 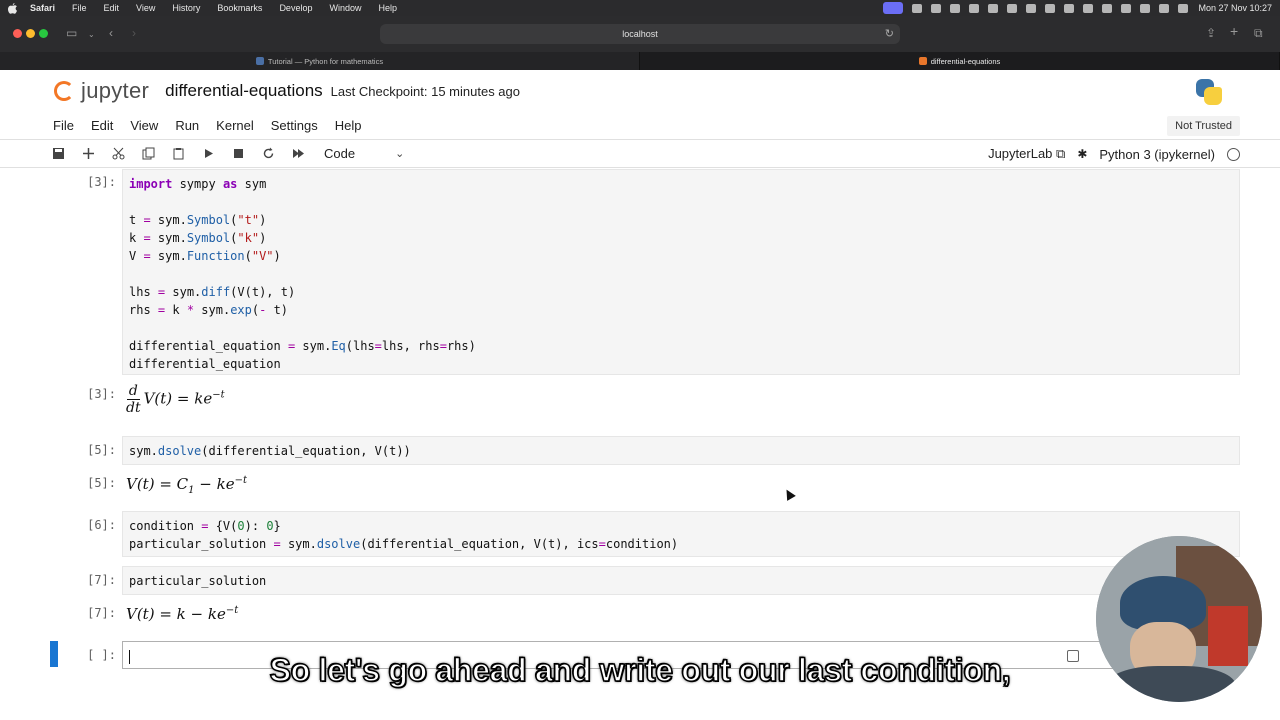 I want to click on stop-icon, so click(x=238, y=154).